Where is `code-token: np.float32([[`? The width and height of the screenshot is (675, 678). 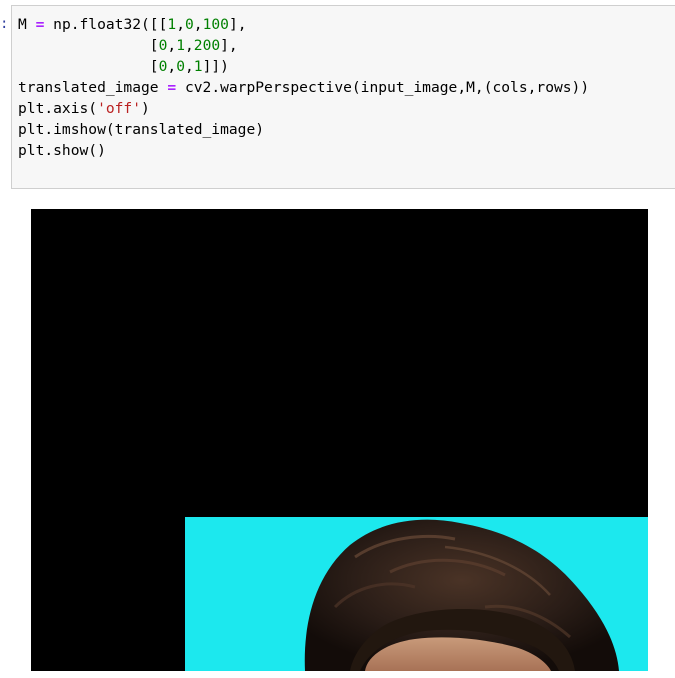
code-token: np.float32([[ is located at coordinates (106, 24).